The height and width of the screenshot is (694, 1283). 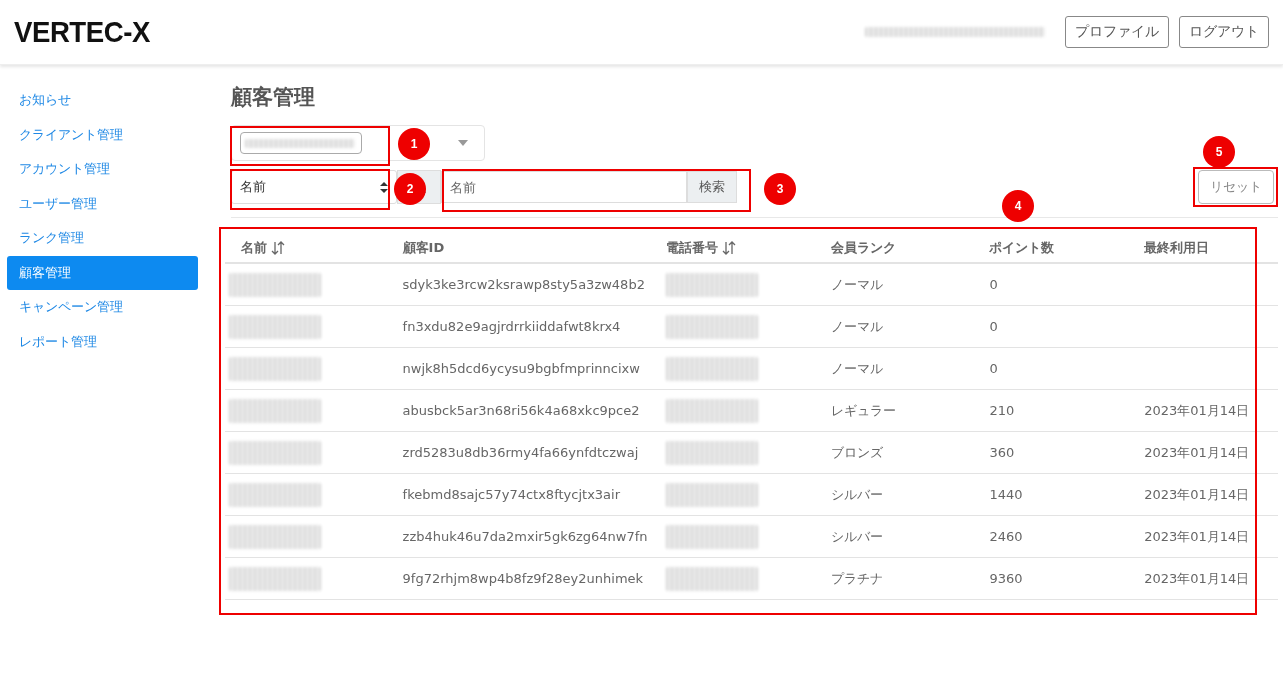 What do you see at coordinates (102, 100) in the screenshot?
I see `sidebar-item: お知らせ` at bounding box center [102, 100].